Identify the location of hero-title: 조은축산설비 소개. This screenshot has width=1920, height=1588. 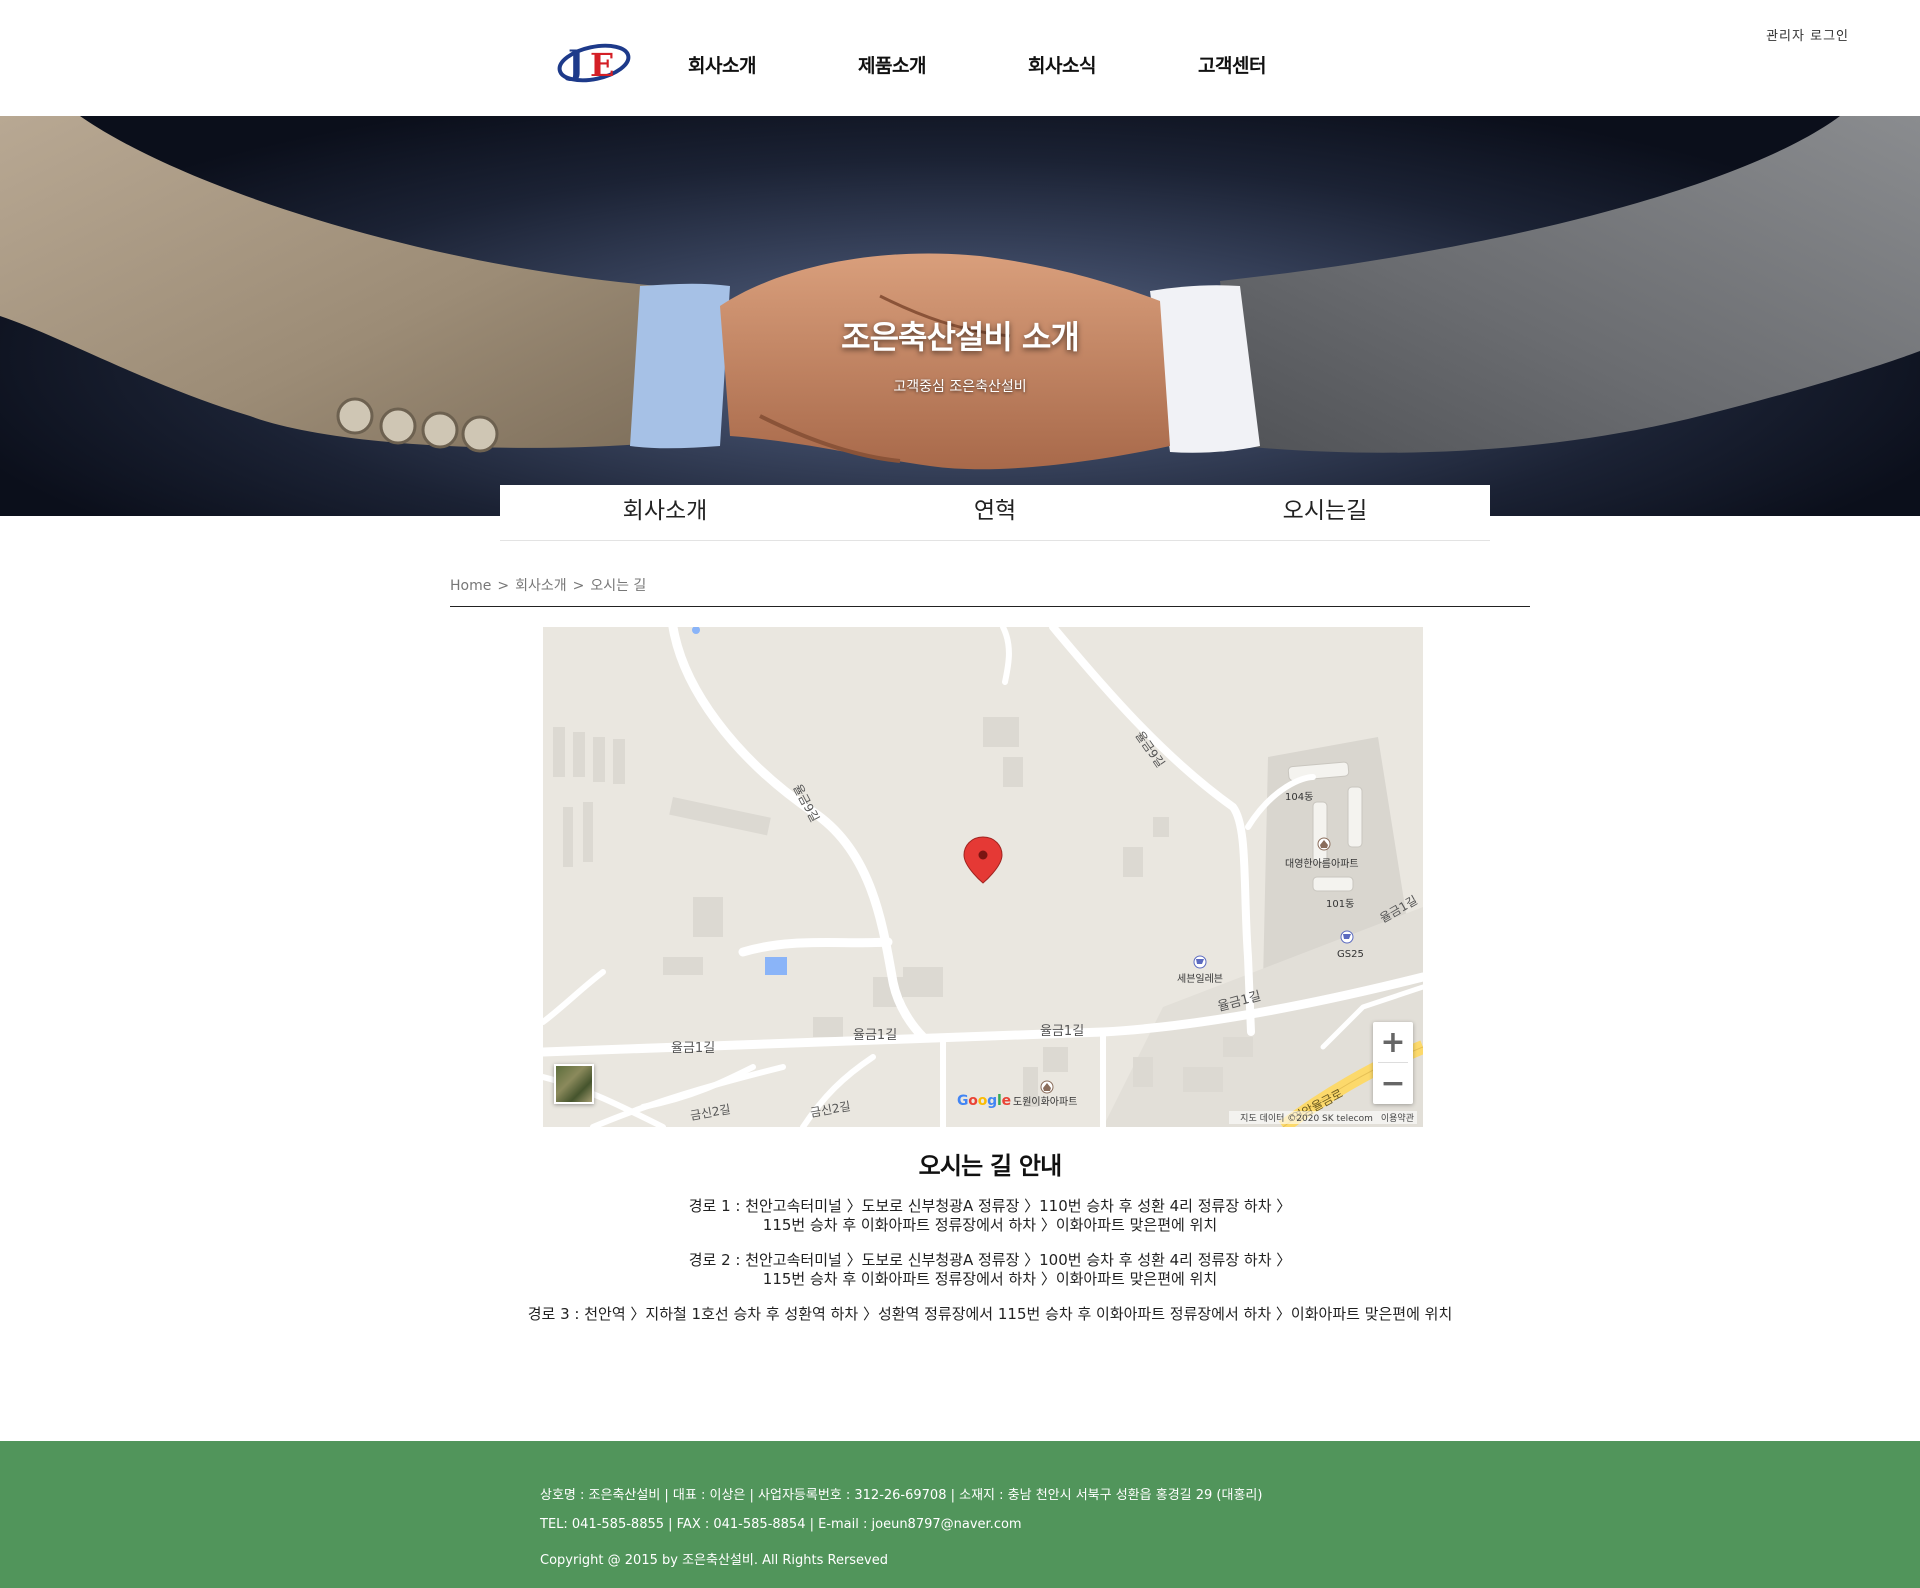
(960, 337).